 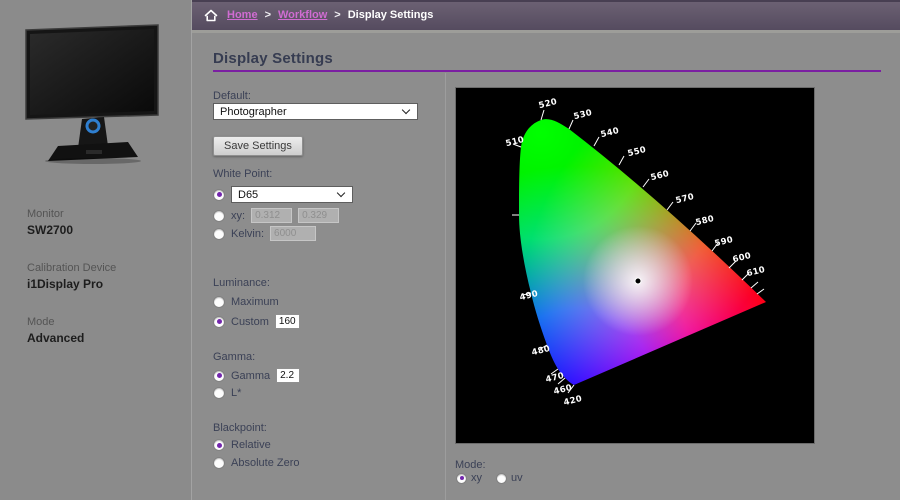 I want to click on breadcrumb-workflow-link: Workflow, so click(x=302, y=15).